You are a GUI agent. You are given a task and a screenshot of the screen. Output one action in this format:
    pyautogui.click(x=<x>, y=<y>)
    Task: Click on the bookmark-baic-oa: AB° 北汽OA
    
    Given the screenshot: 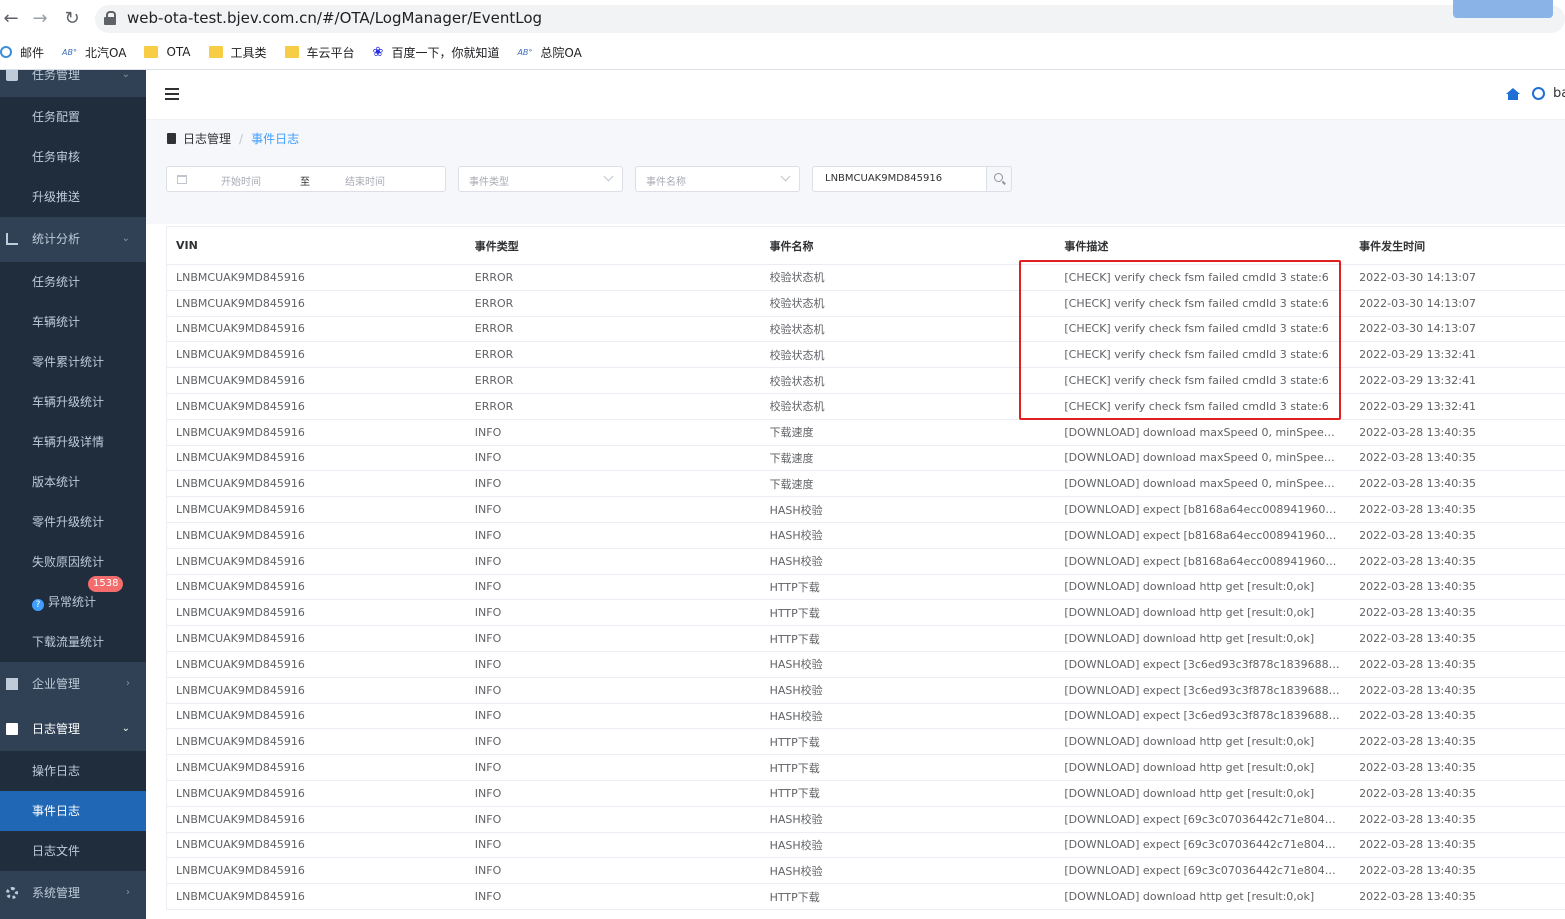 What is the action you would take?
    pyautogui.click(x=94, y=52)
    